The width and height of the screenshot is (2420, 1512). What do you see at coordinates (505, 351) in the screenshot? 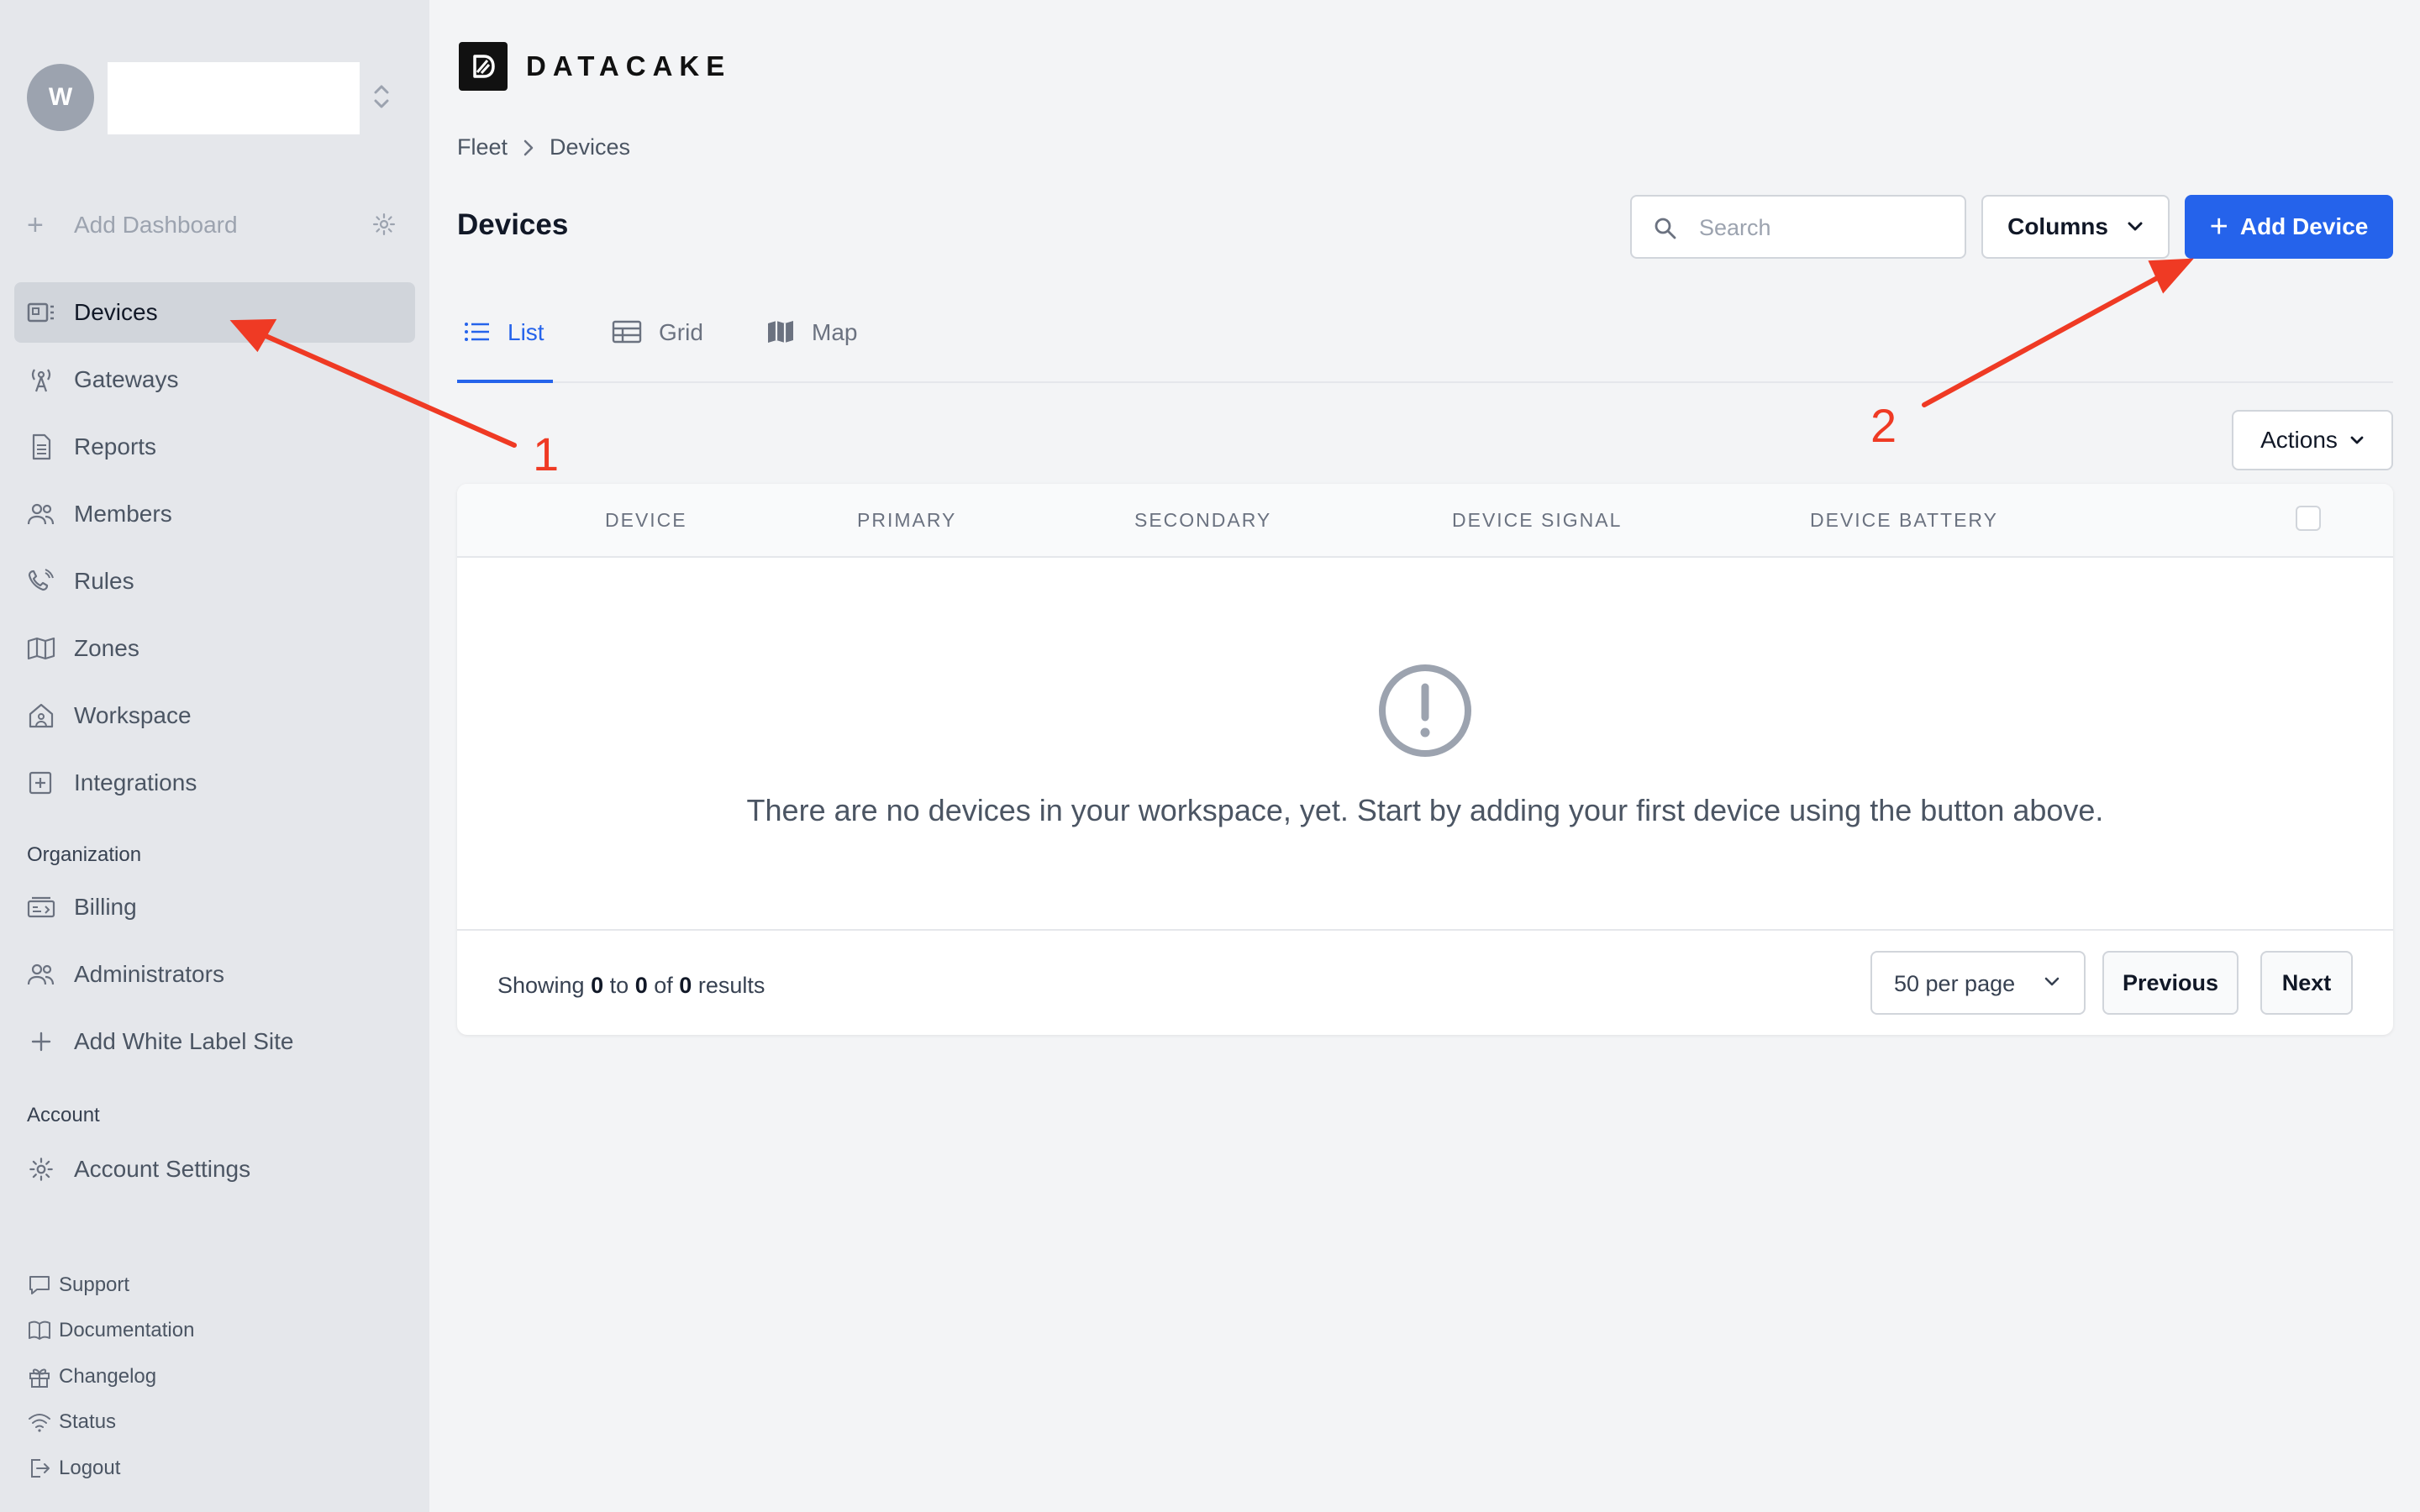
I see `tab-list: List` at bounding box center [505, 351].